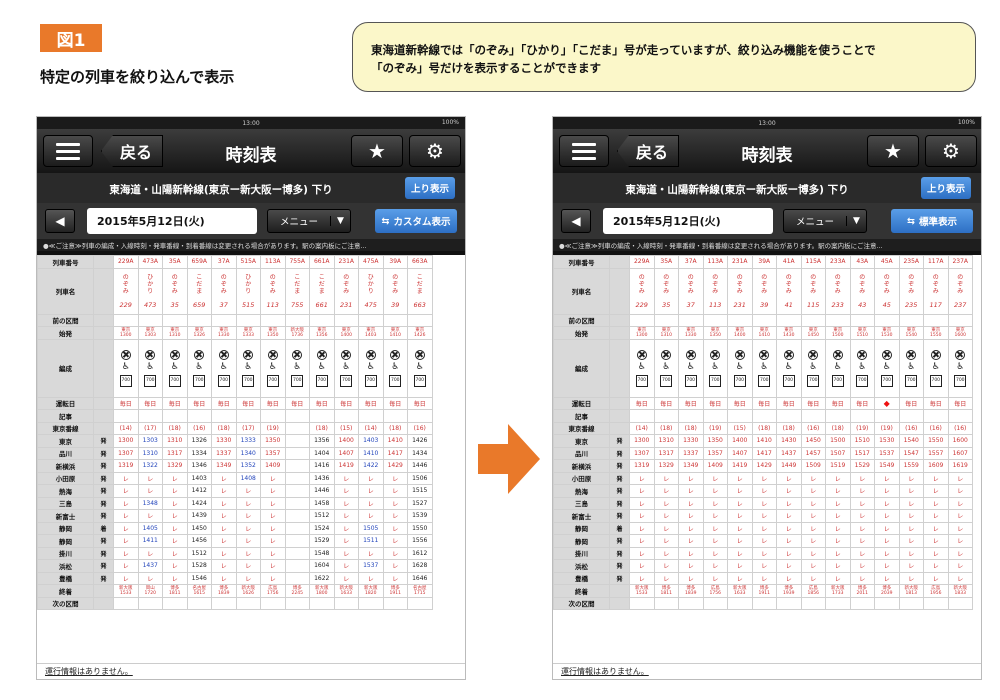 This screenshot has height=700, width=1000. What do you see at coordinates (420, 466) in the screenshot?
I see `table-cell: 1446` at bounding box center [420, 466].